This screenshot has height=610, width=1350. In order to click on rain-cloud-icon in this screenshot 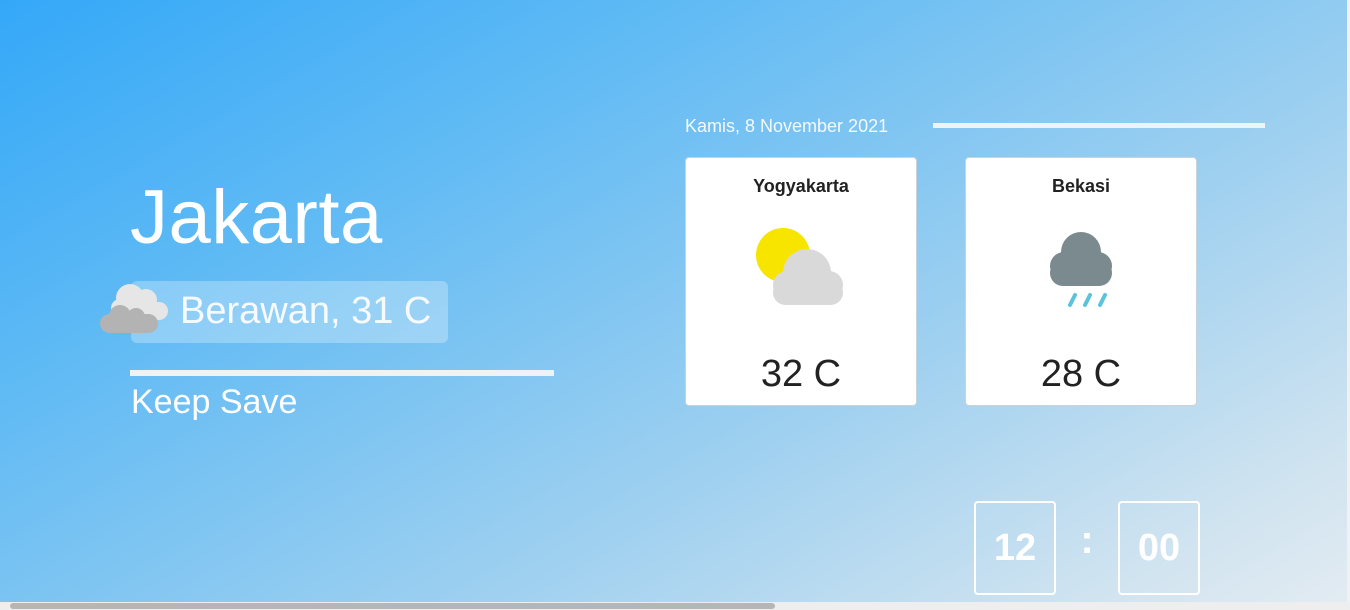, I will do `click(1081, 269)`.